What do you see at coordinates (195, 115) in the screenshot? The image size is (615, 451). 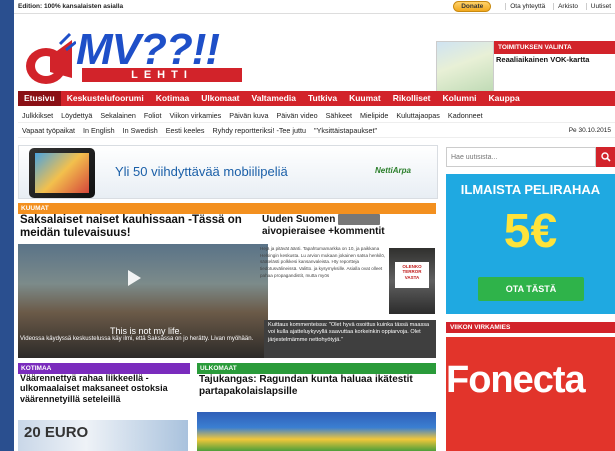 I see `subnav-item: Viikon virkamies` at bounding box center [195, 115].